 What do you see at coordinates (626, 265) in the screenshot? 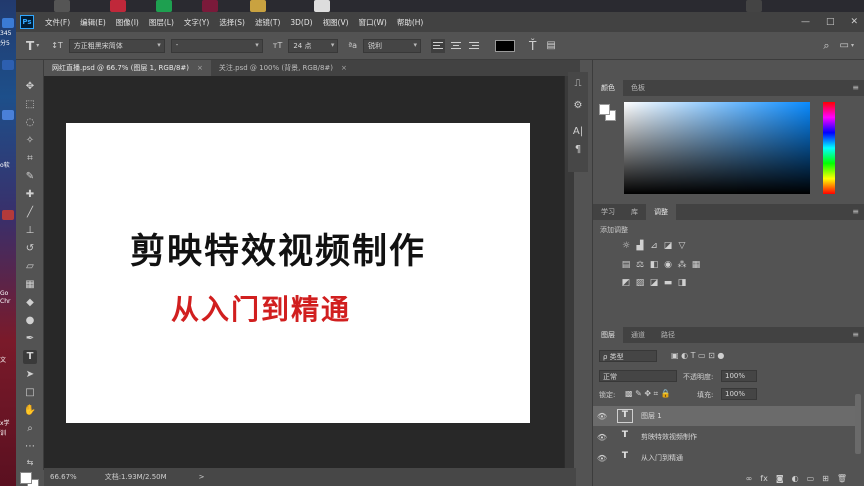
I see `hue-saturation-icon: ▤` at bounding box center [626, 265].